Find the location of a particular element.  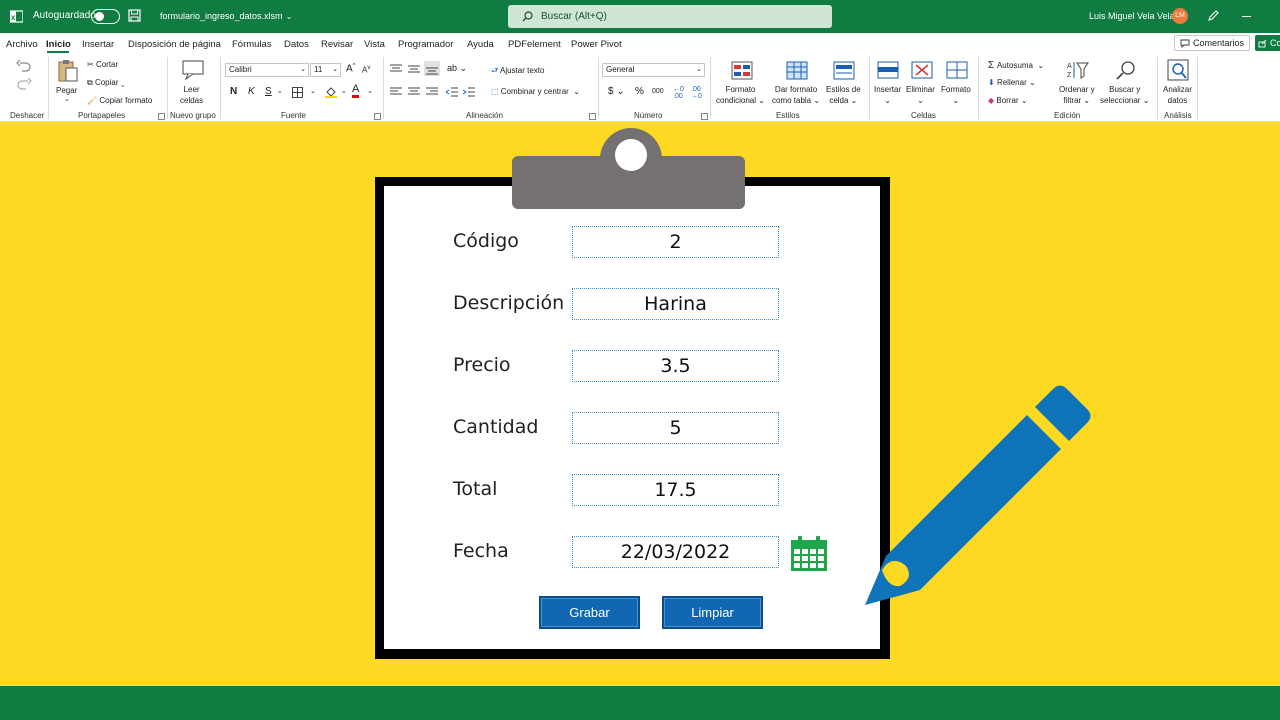

share-button: Co is located at coordinates (1267, 43).